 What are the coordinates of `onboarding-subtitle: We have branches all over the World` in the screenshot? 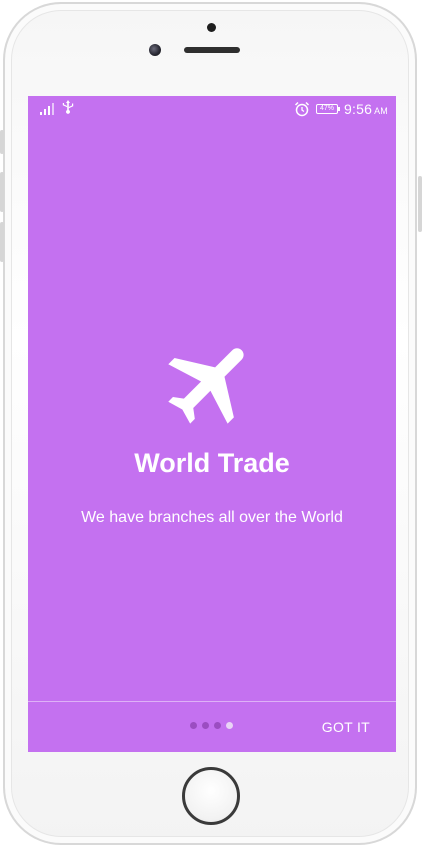 It's located at (212, 517).